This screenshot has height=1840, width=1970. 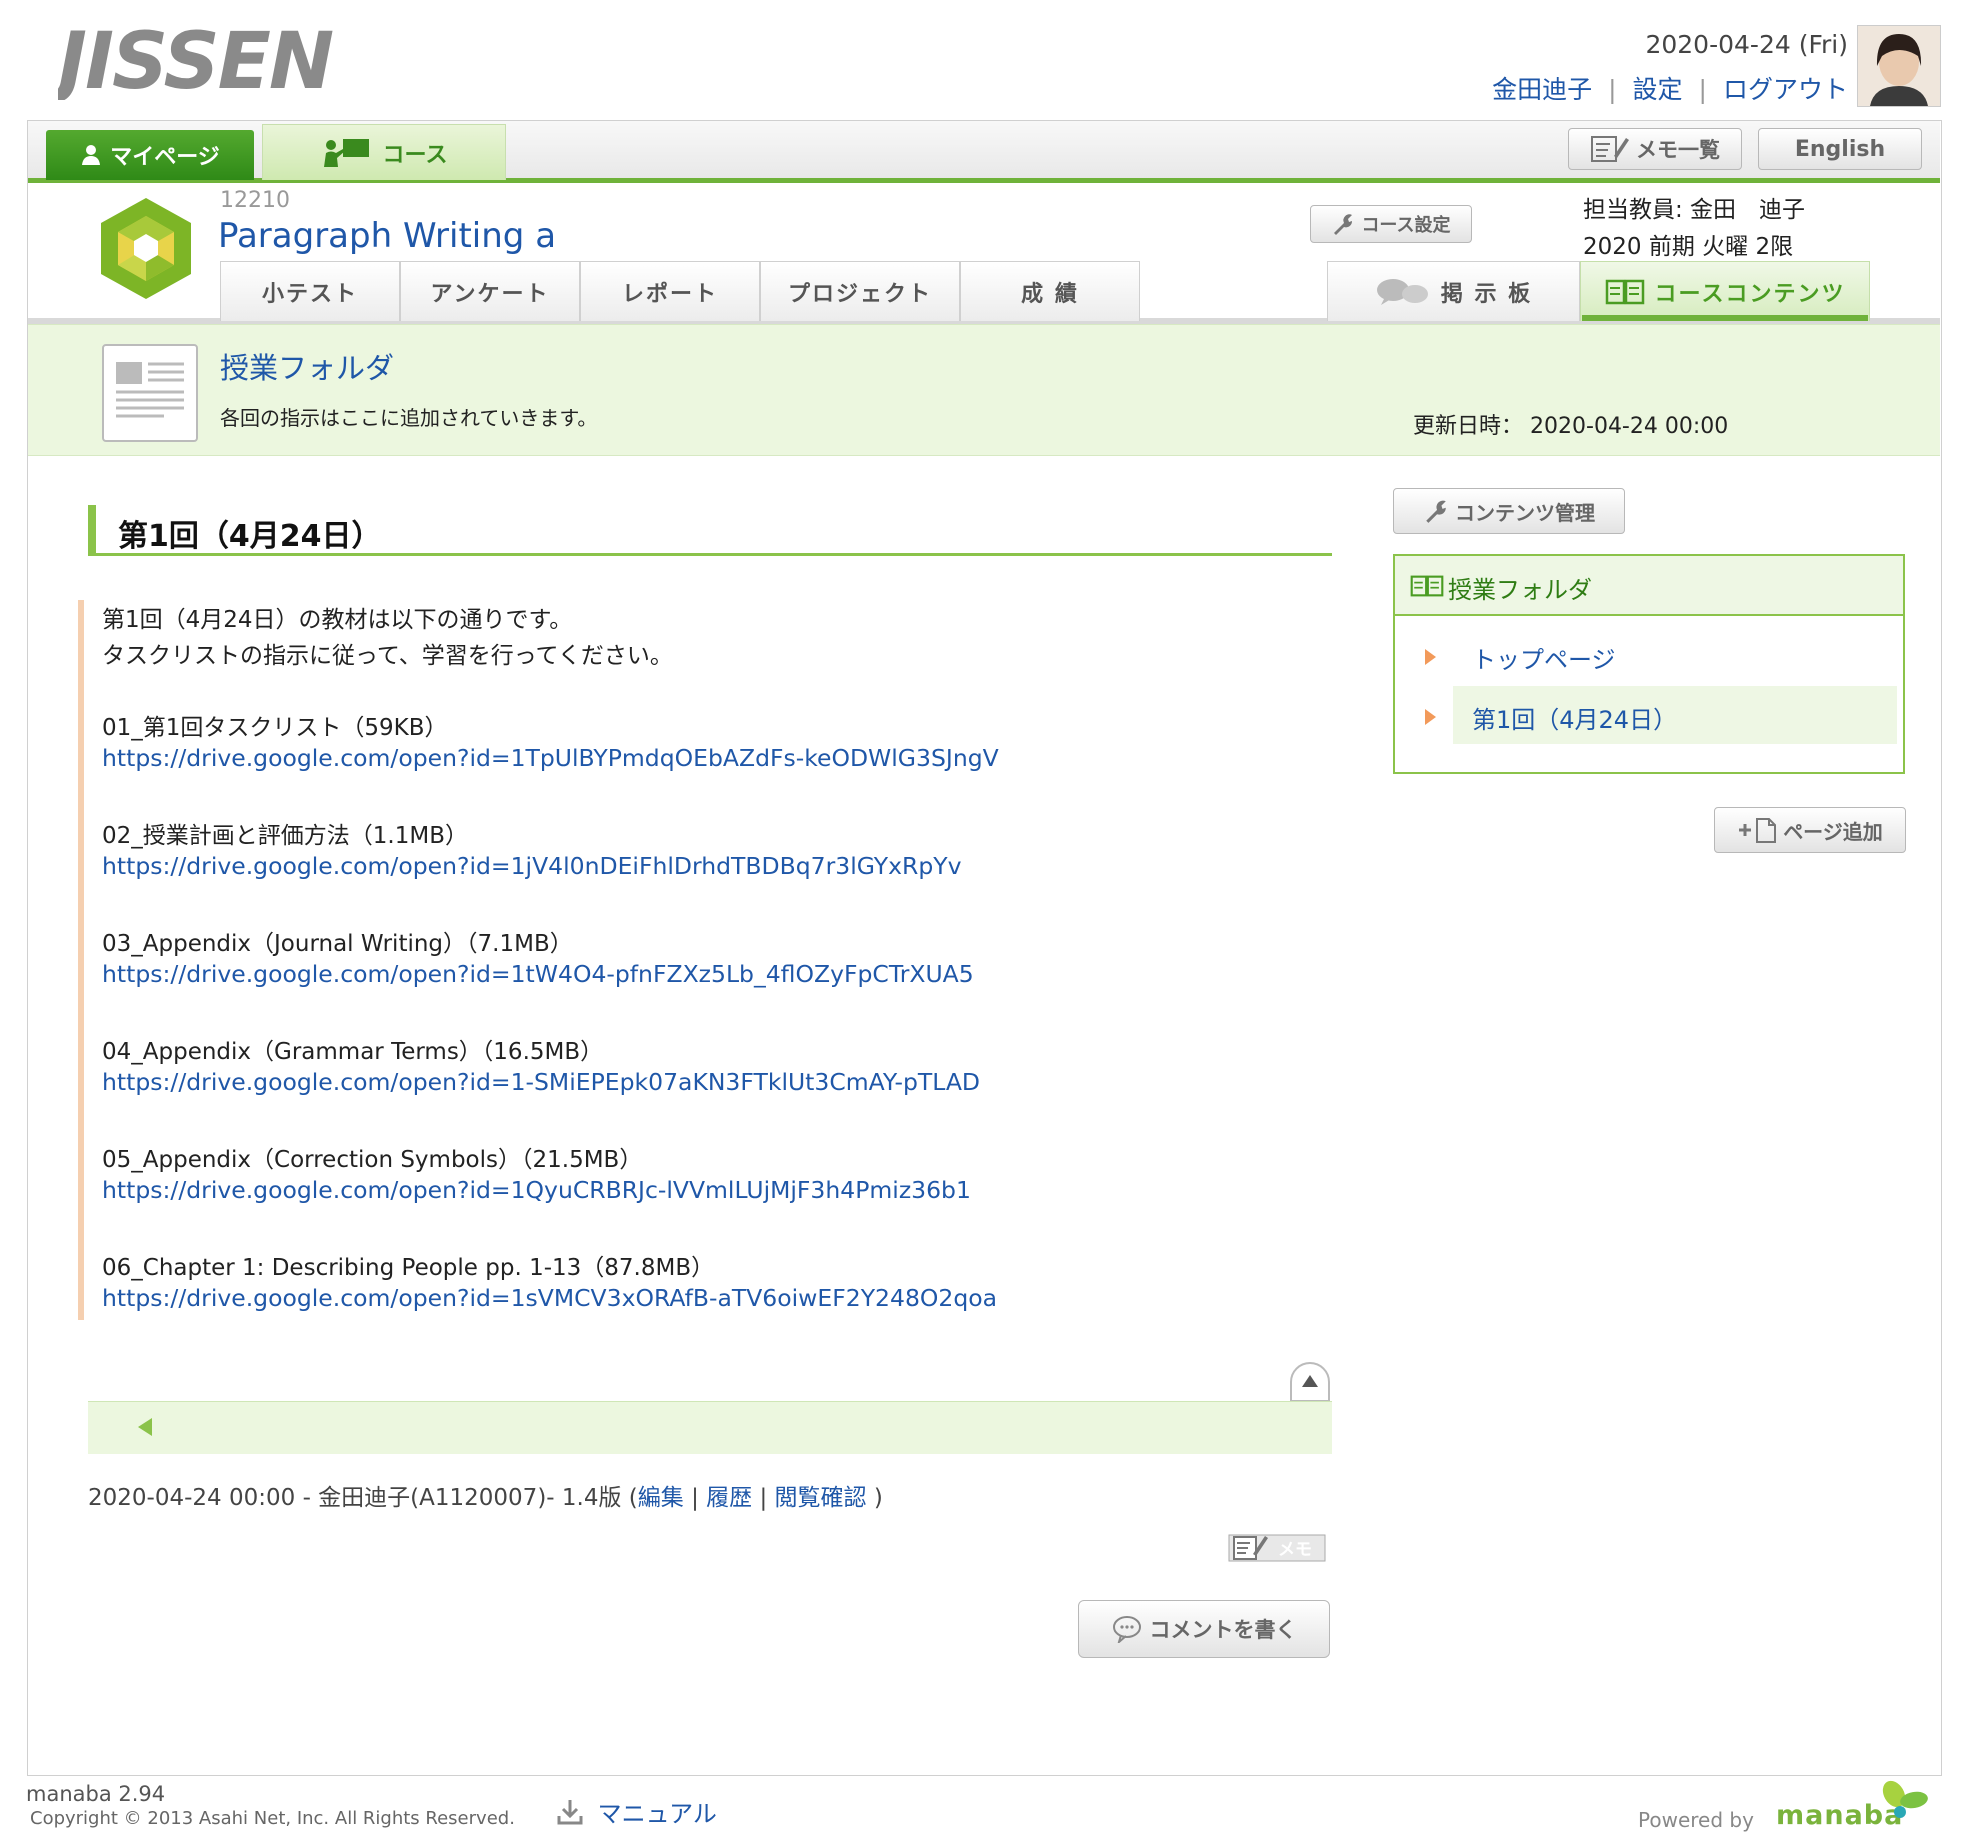 I want to click on intro-line-1: 第1回（4月24日）の教材は以下の通りです。, so click(x=337, y=620).